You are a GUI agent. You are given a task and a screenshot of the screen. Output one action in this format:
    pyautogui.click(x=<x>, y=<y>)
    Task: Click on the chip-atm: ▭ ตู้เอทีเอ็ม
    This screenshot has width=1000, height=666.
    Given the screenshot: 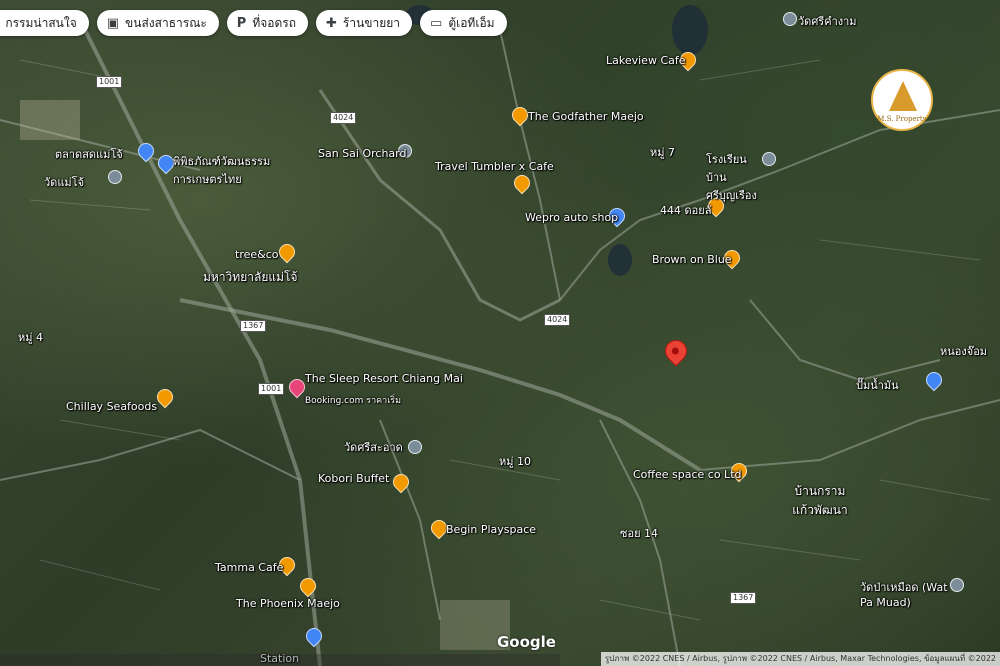 What is the action you would take?
    pyautogui.click(x=463, y=23)
    